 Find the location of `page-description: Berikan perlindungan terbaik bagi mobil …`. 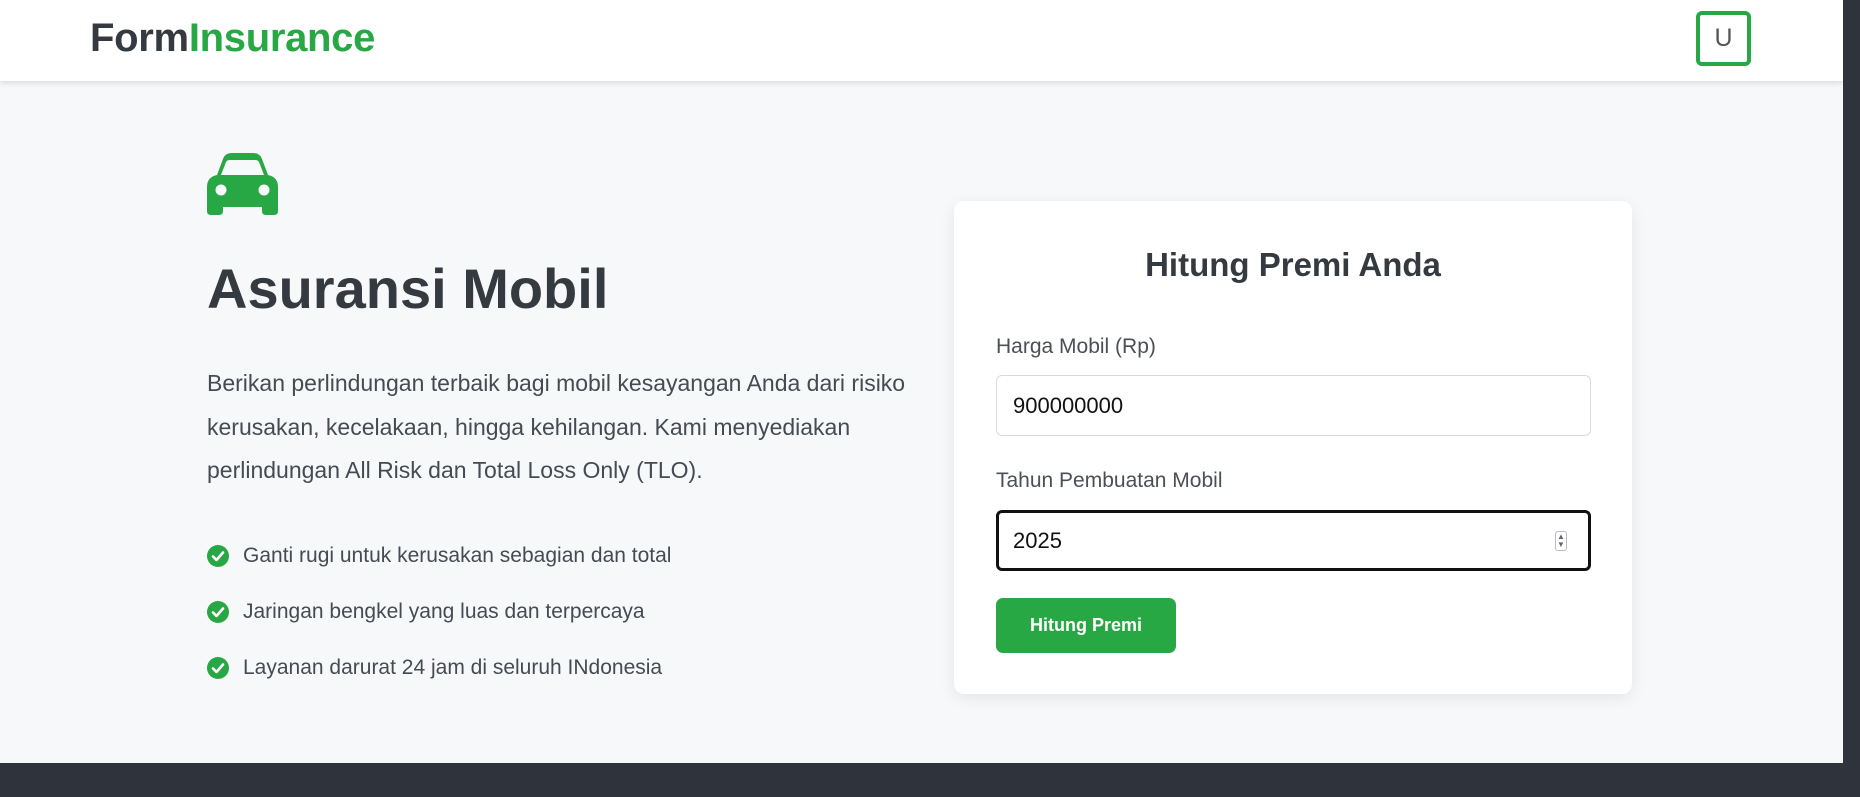

page-description: Berikan perlindungan terbaik bagi mobil … is located at coordinates (556, 426).